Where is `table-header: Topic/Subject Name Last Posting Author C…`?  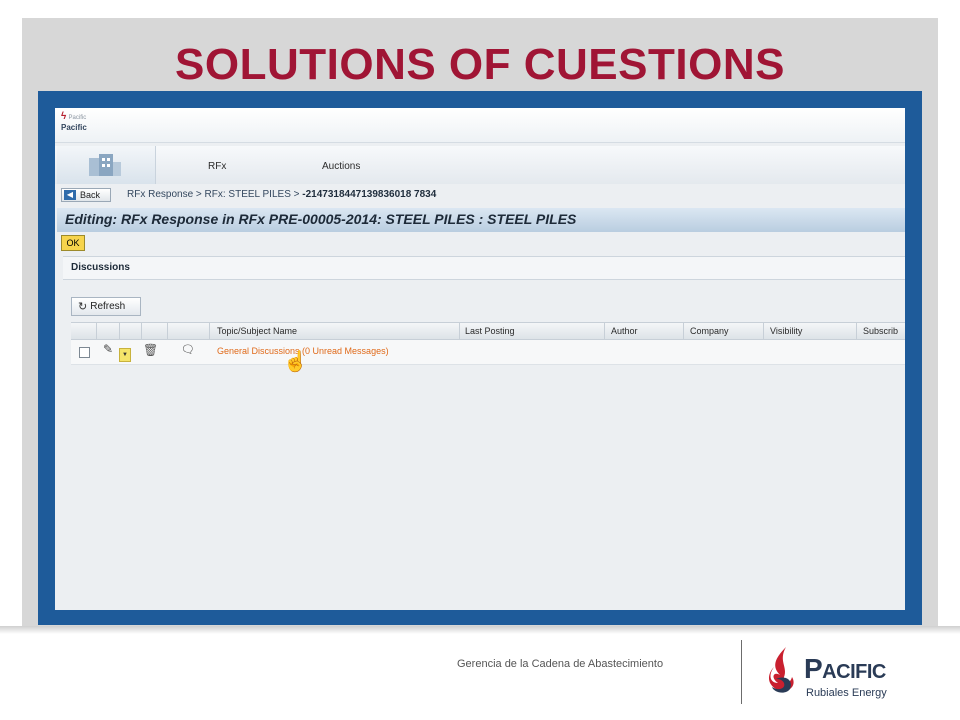 table-header: Topic/Subject Name Last Posting Author C… is located at coordinates (488, 331).